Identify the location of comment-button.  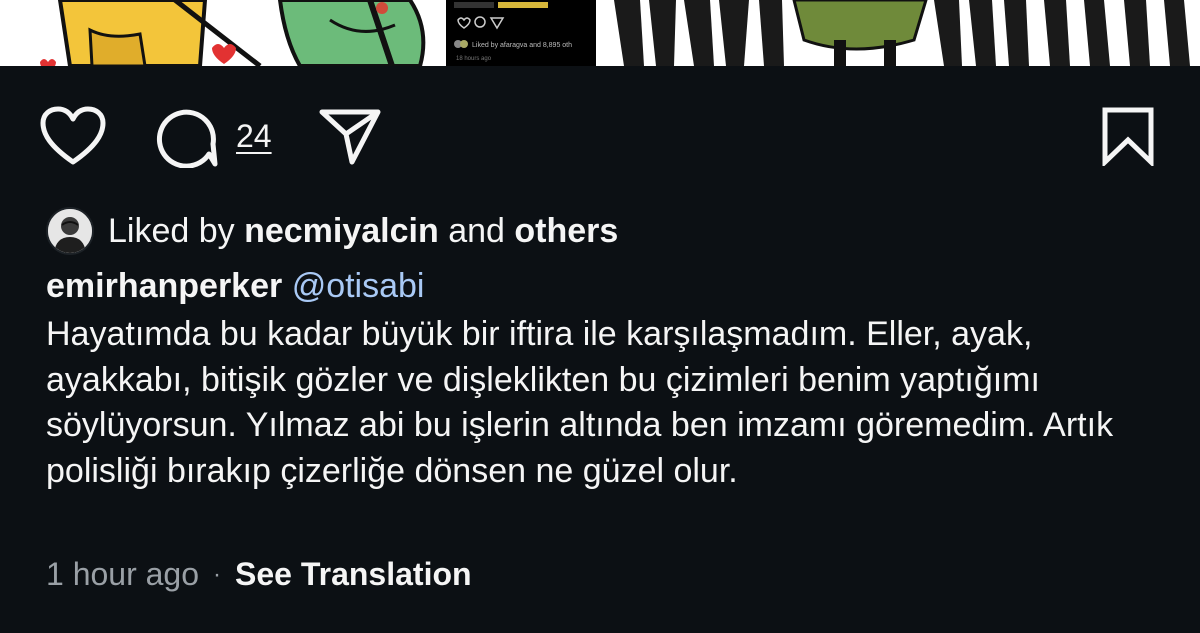
(187, 137).